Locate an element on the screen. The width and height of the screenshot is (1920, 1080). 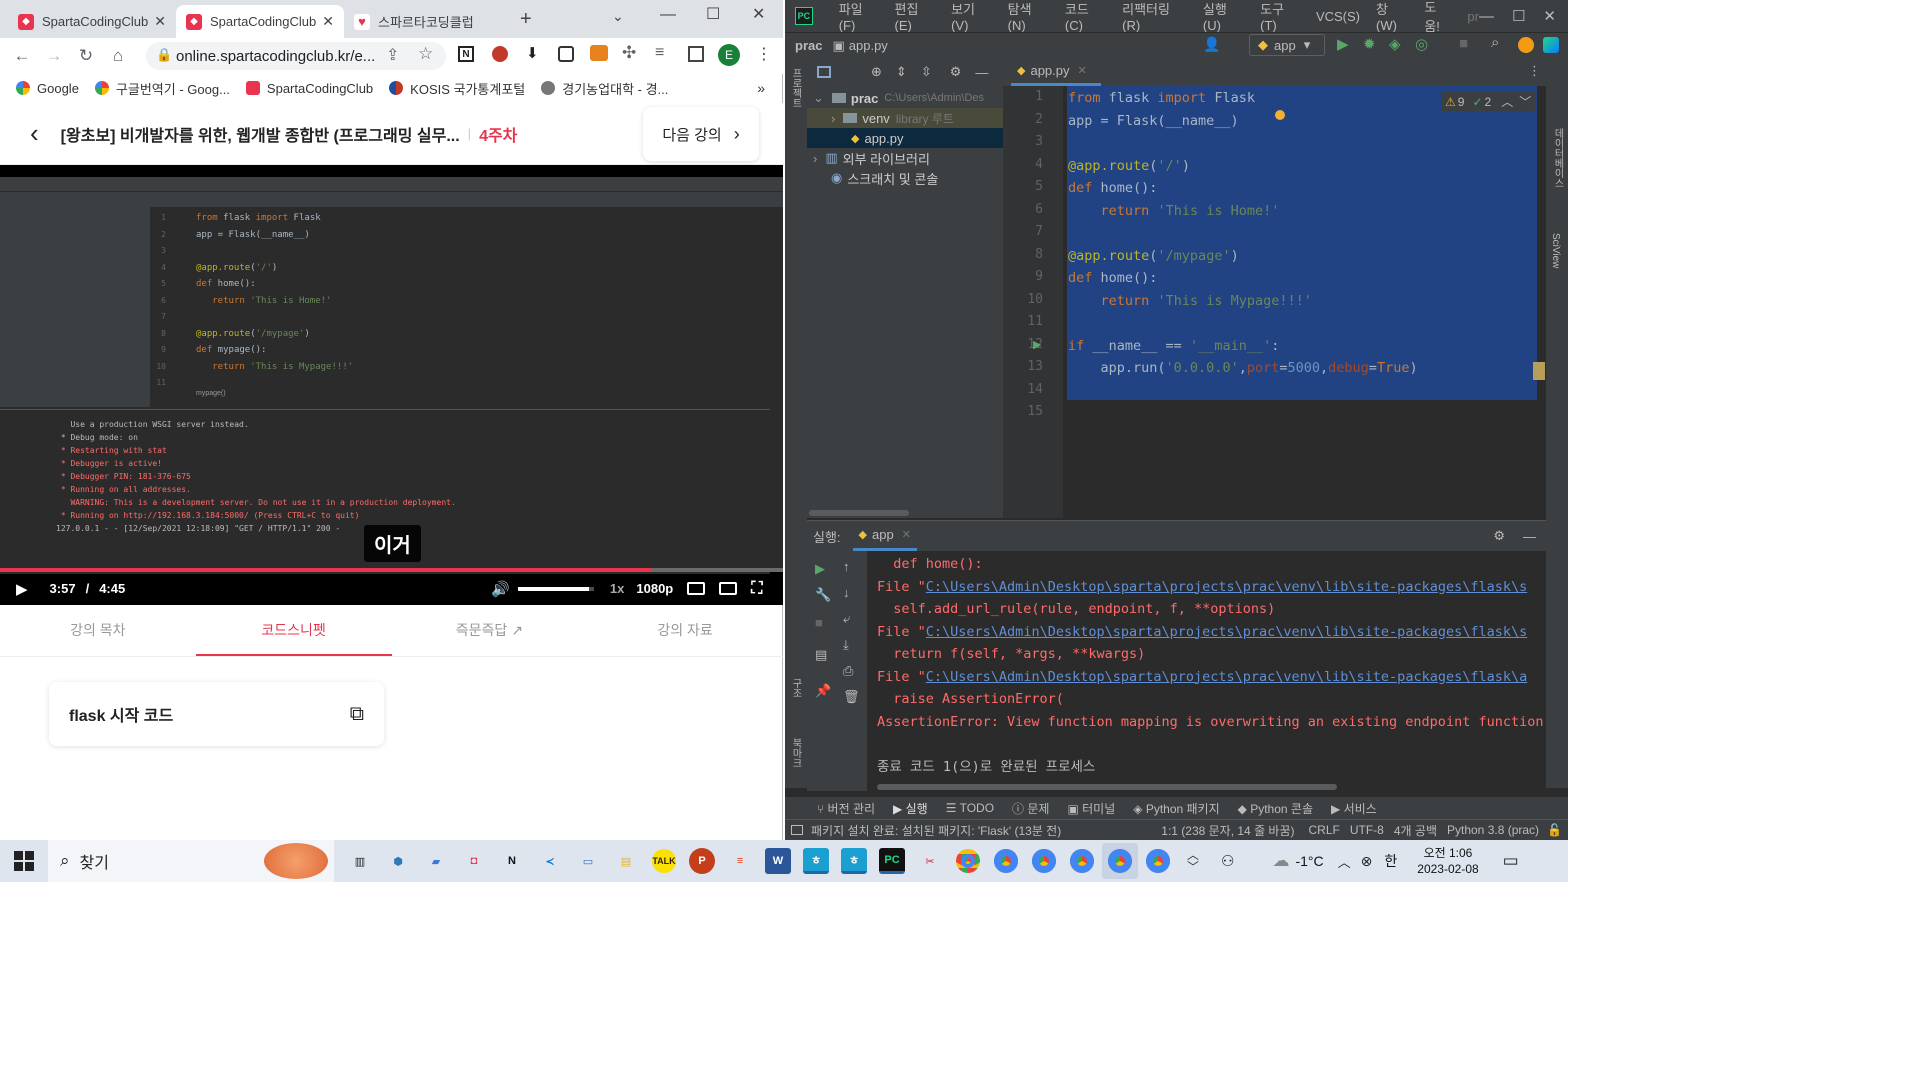
app-3d-icon: ⬢ is located at coordinates (398, 861).